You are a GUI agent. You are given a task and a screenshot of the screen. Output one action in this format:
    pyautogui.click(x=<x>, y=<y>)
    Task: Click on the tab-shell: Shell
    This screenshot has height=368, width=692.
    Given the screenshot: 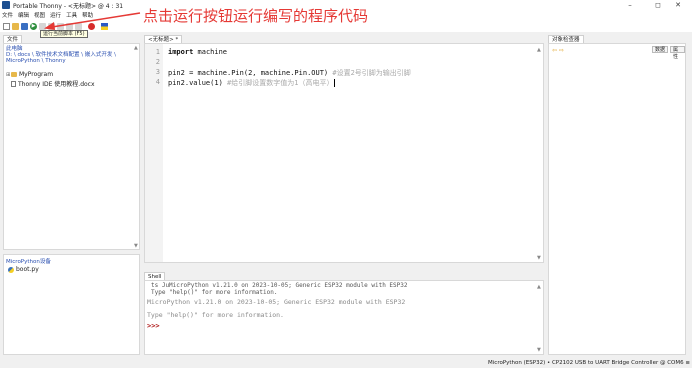 What is the action you would take?
    pyautogui.click(x=155, y=276)
    